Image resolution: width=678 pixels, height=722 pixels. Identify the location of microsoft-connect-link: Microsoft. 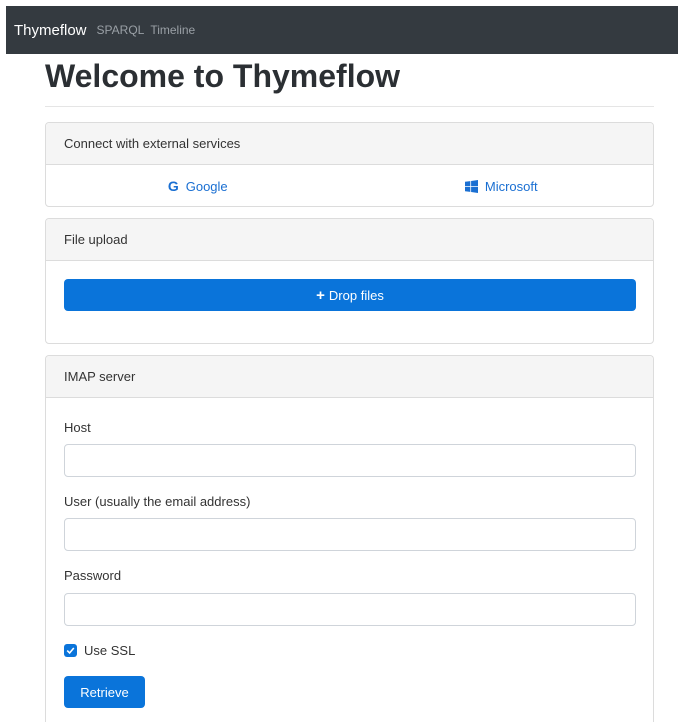
(502, 186).